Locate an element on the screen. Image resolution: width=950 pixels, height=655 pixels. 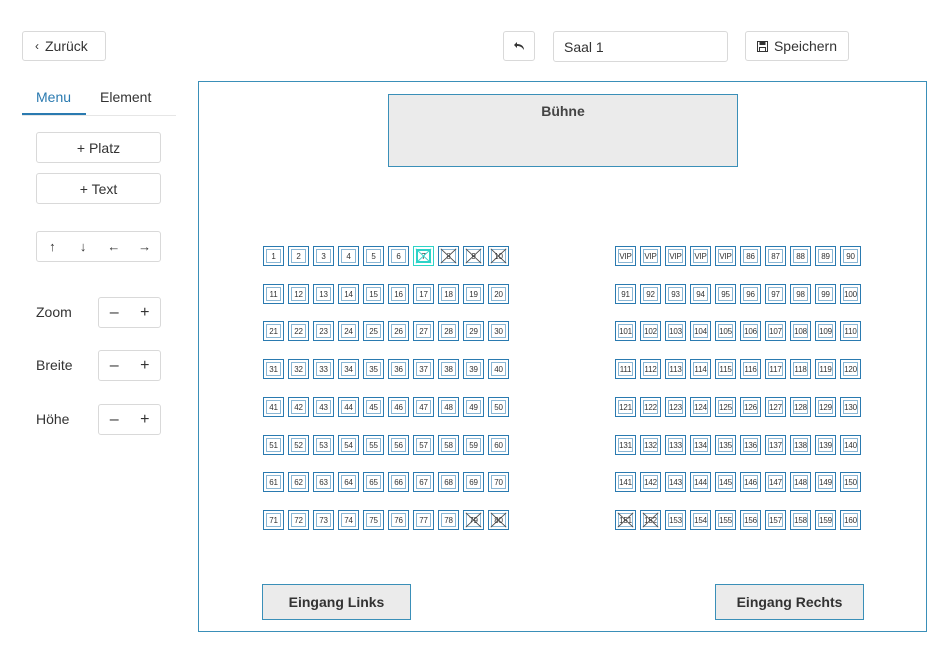
seat: 153 is located at coordinates (675, 520).